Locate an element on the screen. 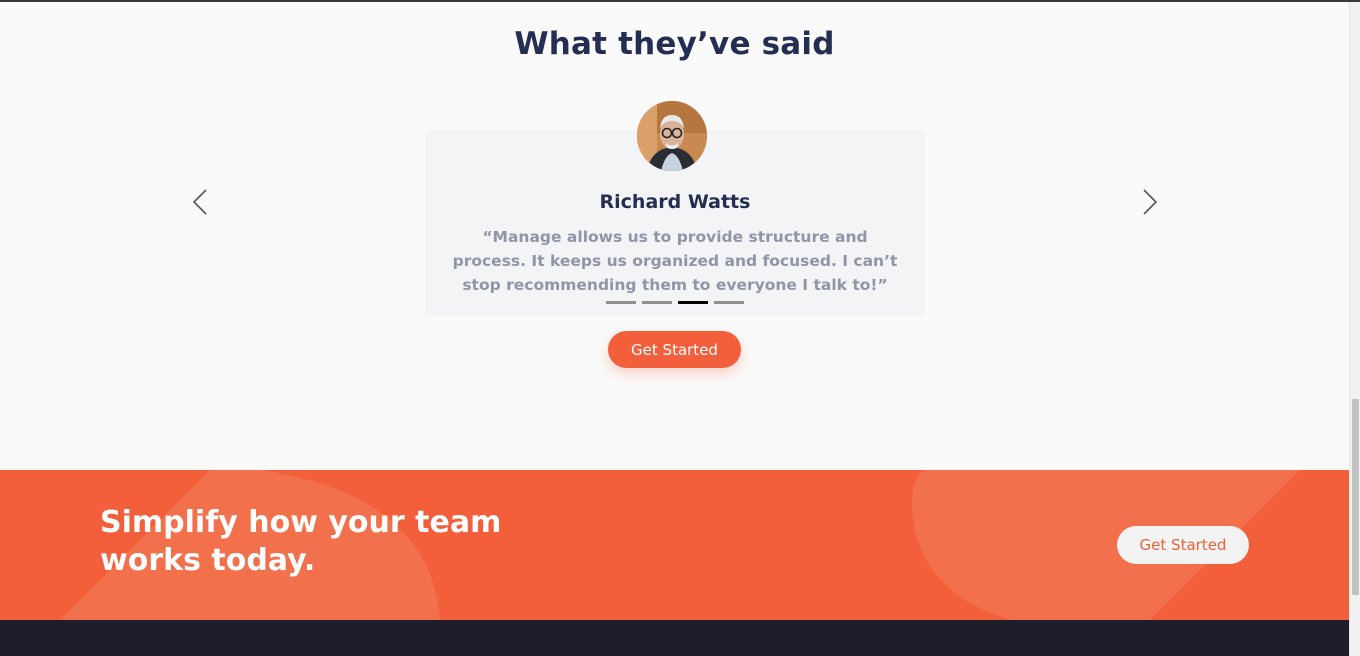 The width and height of the screenshot is (1360, 656). section-title: What they’ve said is located at coordinates (674, 44).